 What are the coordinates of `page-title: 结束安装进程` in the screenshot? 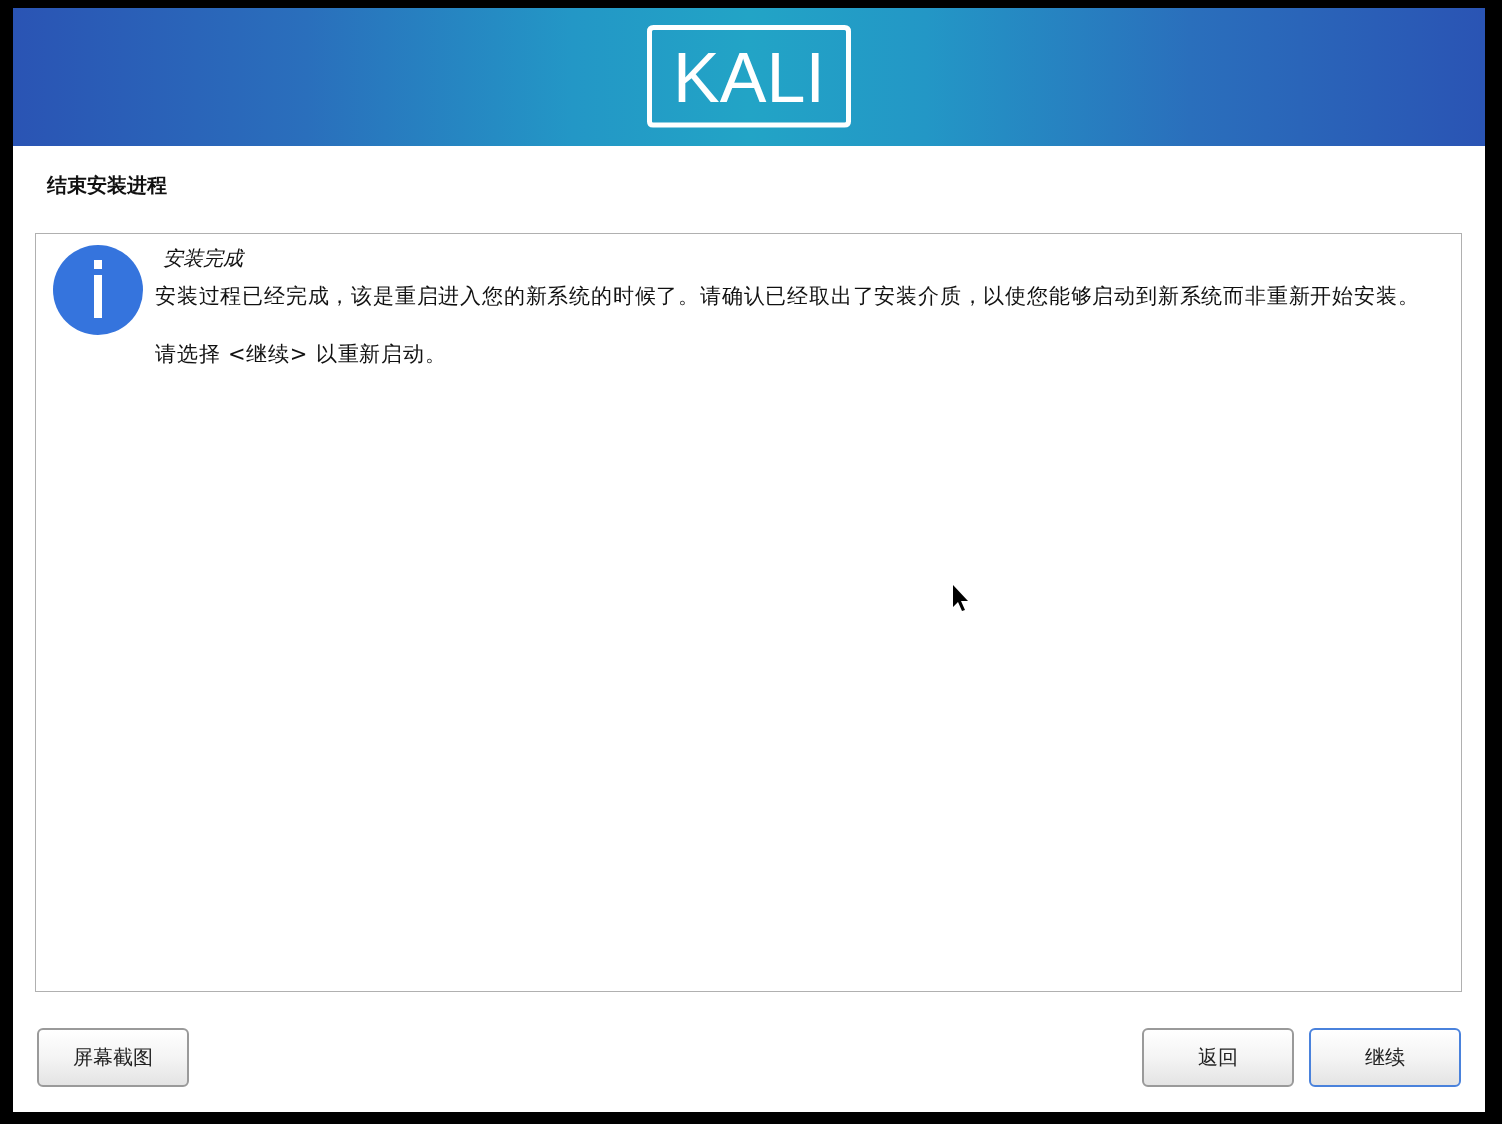 It's located at (106, 184).